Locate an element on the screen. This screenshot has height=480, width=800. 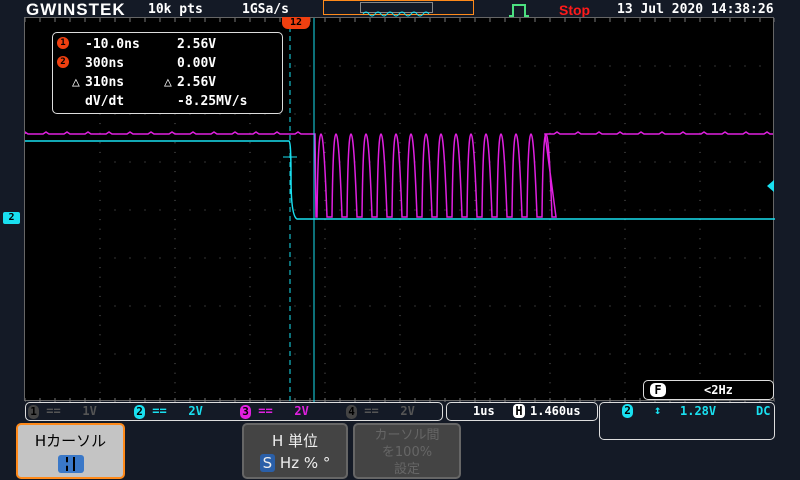
trigger-level: 1.28V is located at coordinates (698, 411).